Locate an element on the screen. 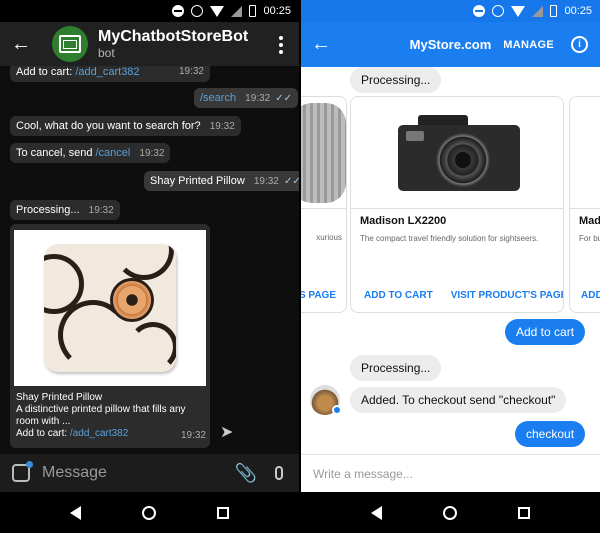 Image resolution: width=600 pixels, height=533 pixels. command-link: /search is located at coordinates (218, 98).